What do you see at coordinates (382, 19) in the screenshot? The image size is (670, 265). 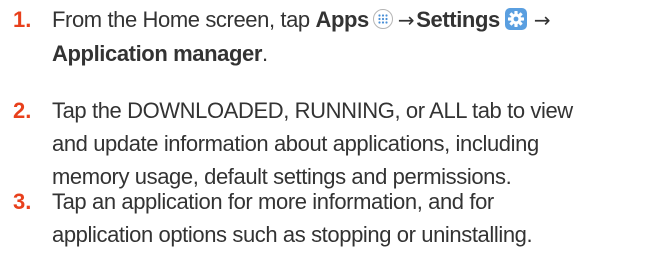 I see `apps-grid-icon` at bounding box center [382, 19].